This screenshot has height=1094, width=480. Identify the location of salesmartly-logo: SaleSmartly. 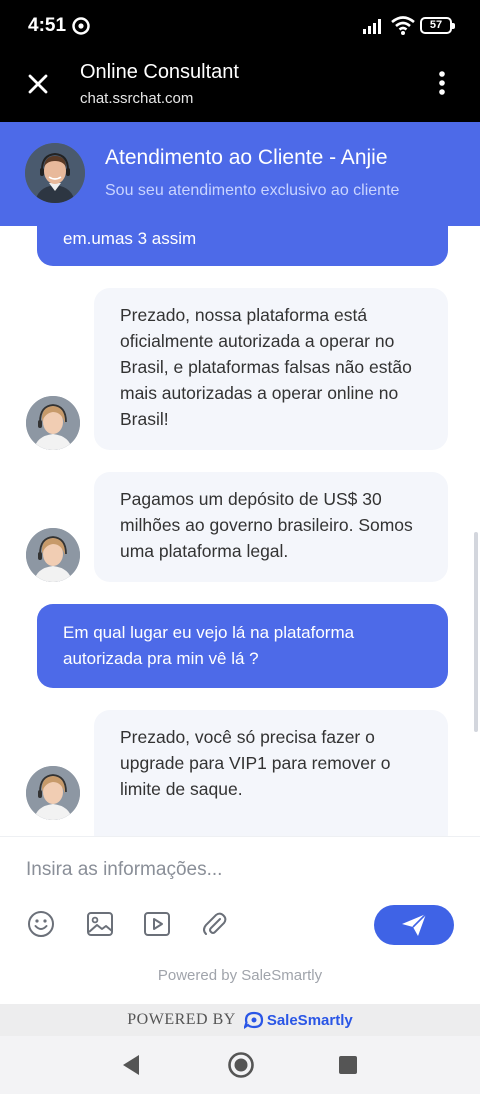
(298, 1020).